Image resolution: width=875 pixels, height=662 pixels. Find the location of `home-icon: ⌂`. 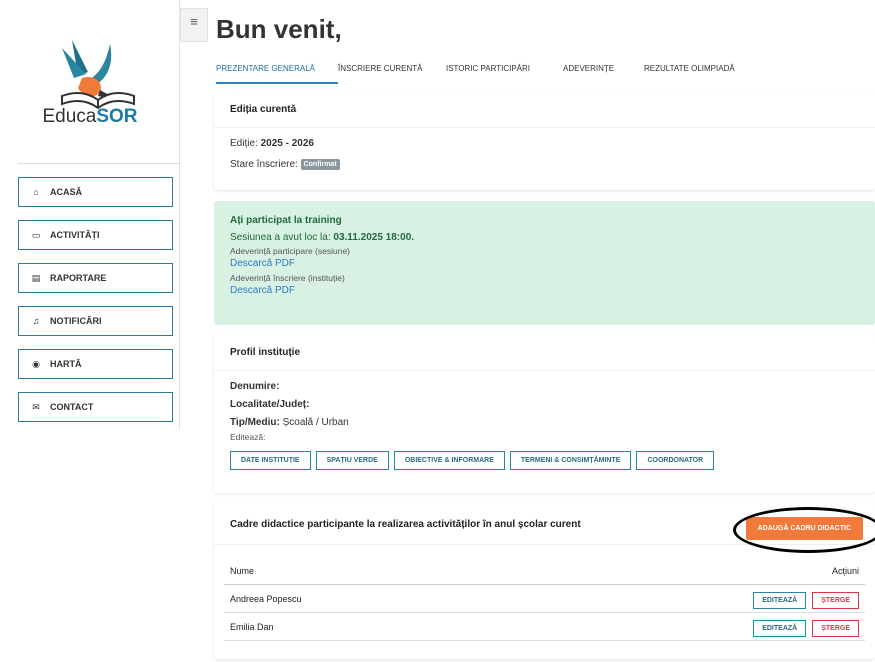

home-icon: ⌂ is located at coordinates (36, 192).